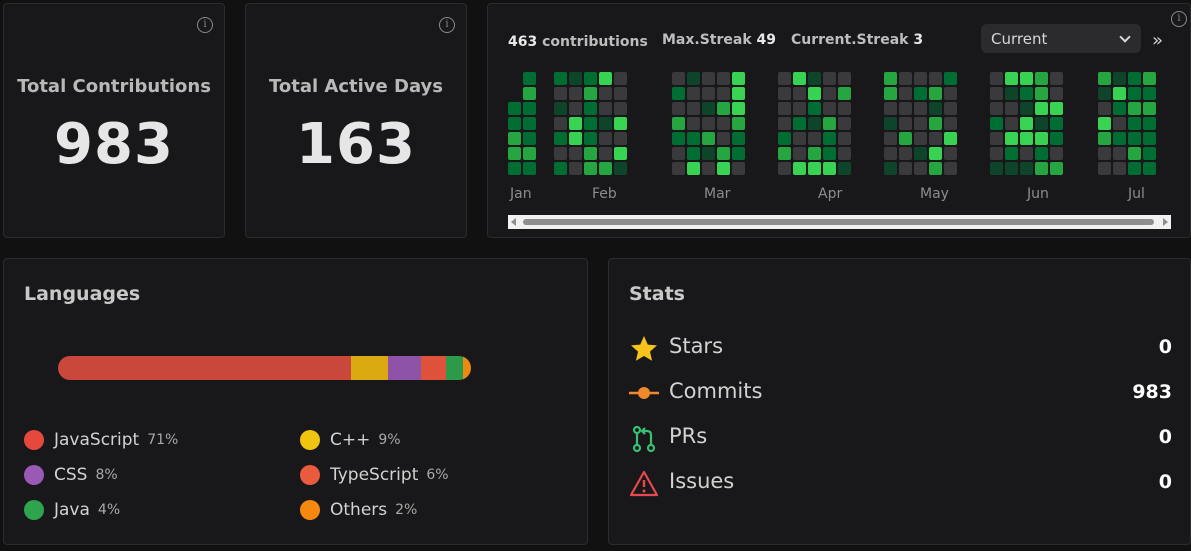  I want to click on scroll-left-icon, so click(513, 222).